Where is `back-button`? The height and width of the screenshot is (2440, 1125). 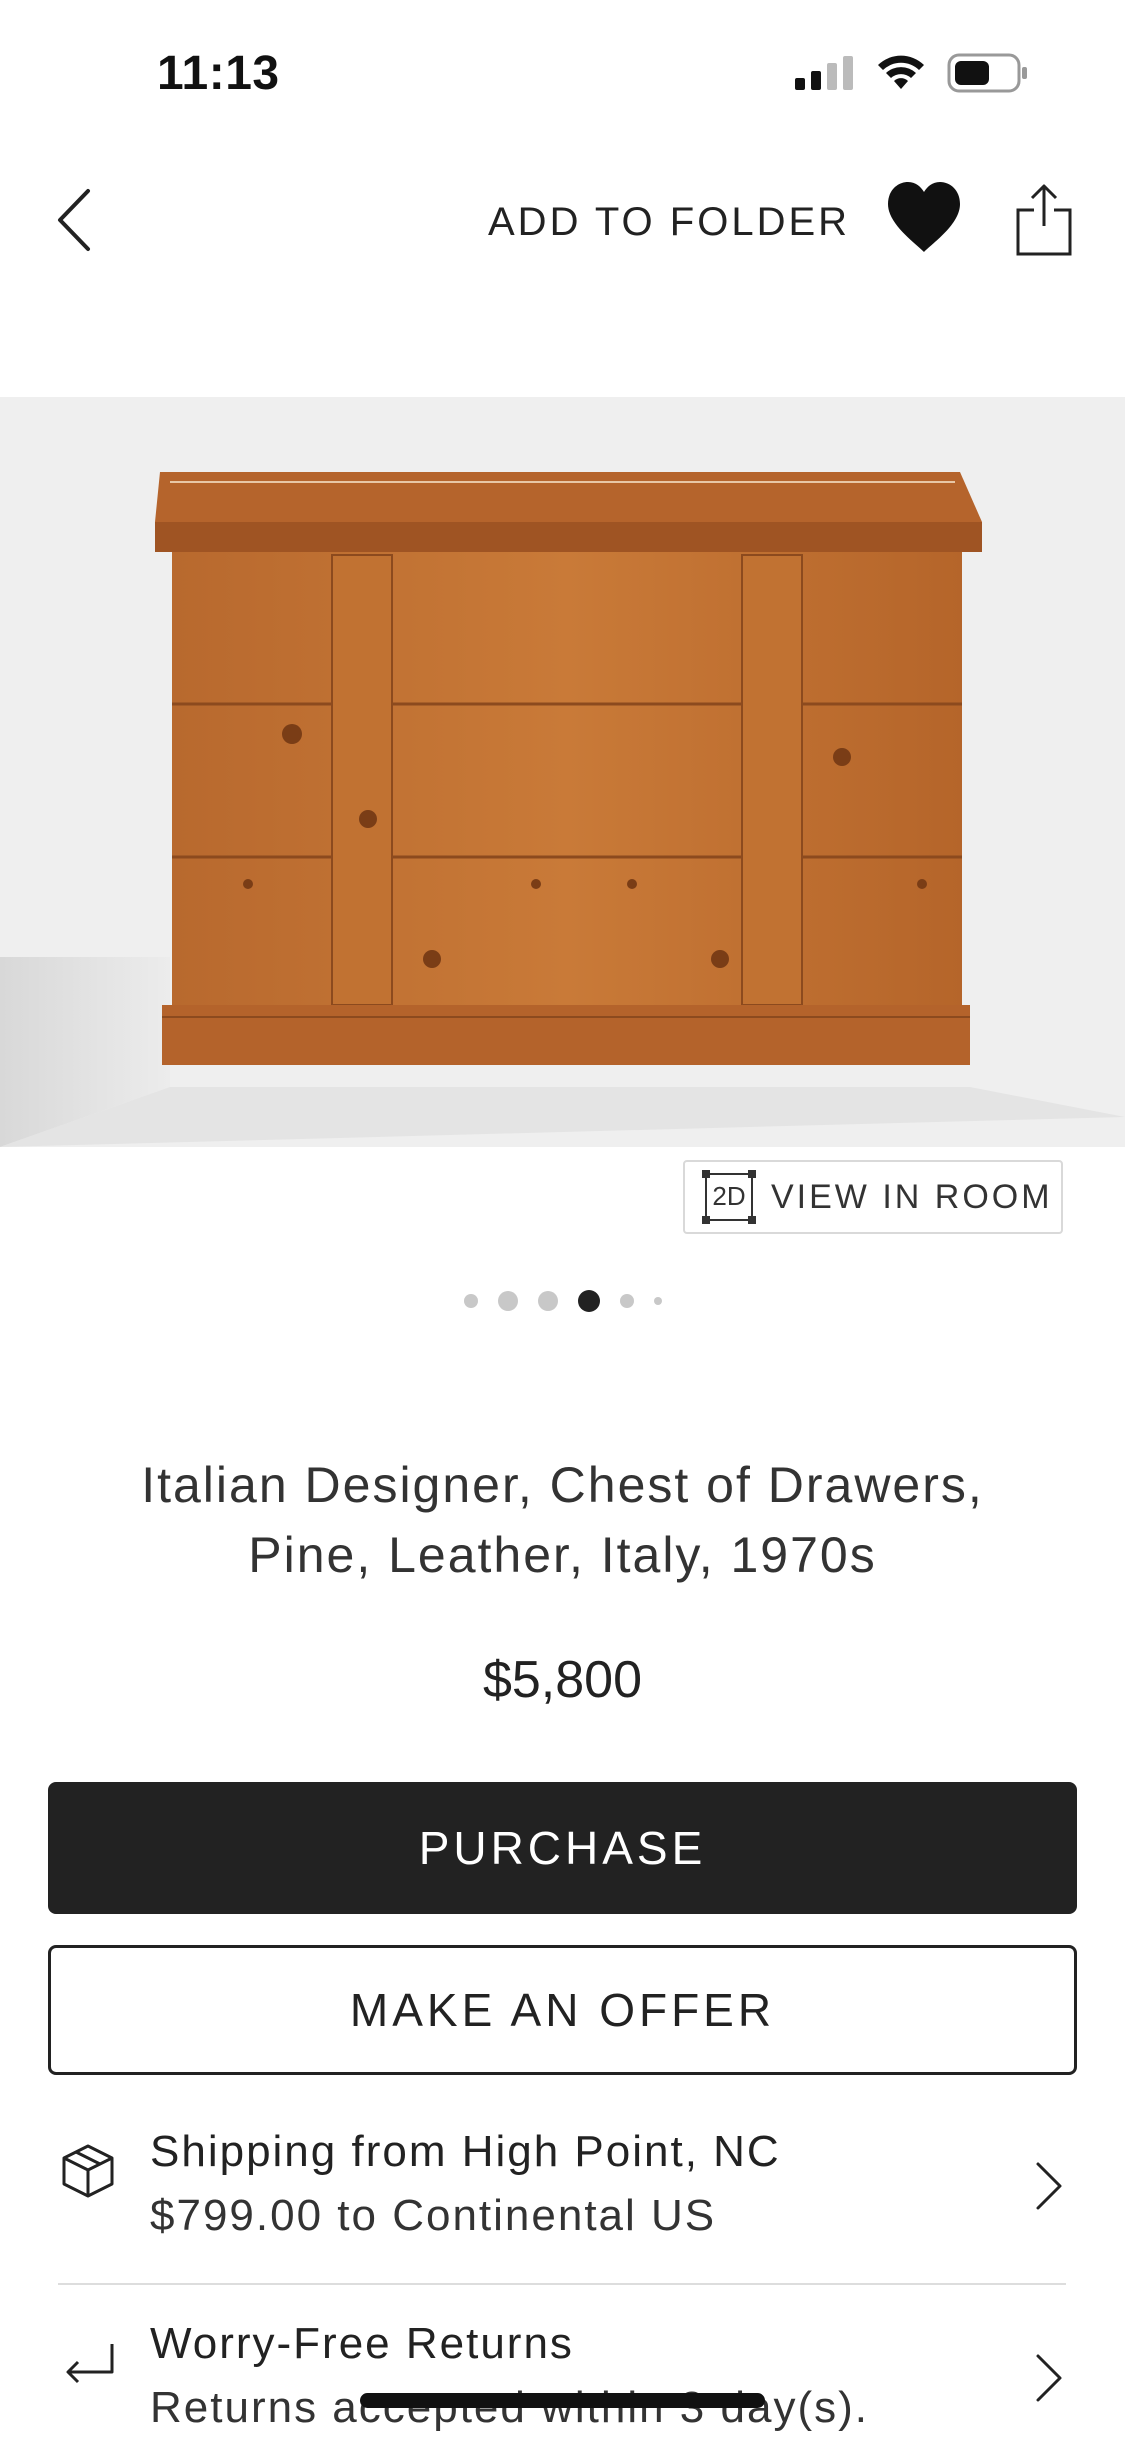 back-button is located at coordinates (74, 220).